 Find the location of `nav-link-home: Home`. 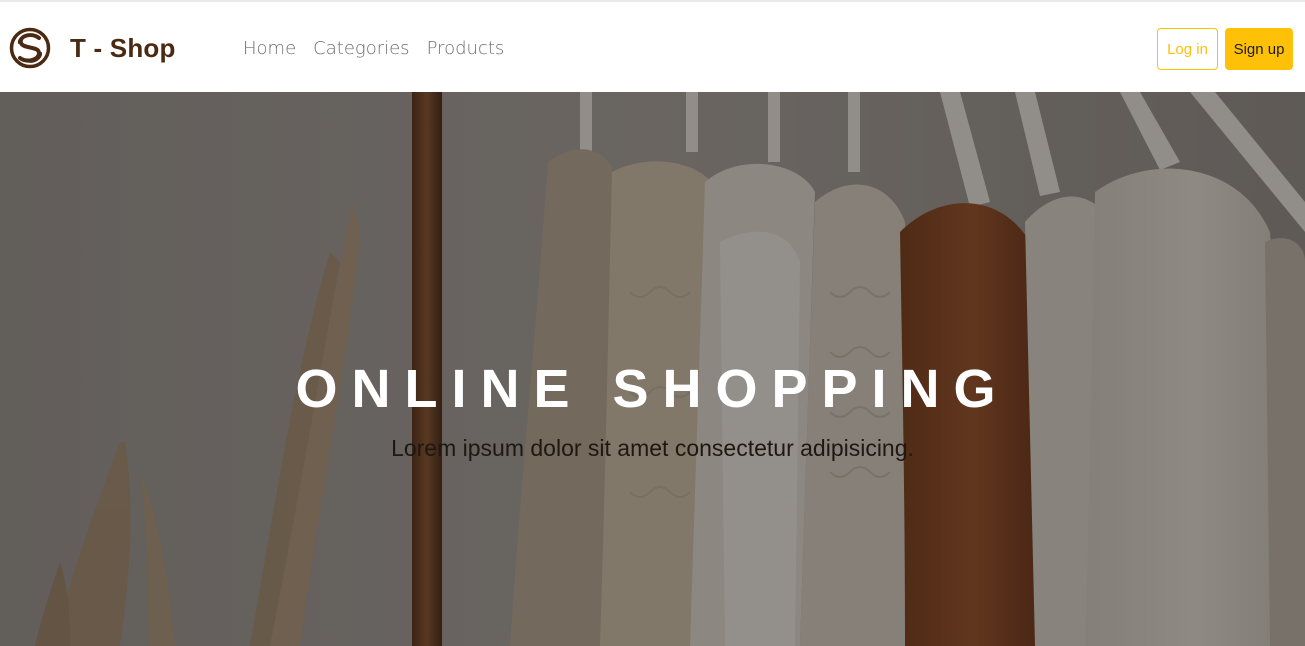

nav-link-home: Home is located at coordinates (269, 49).